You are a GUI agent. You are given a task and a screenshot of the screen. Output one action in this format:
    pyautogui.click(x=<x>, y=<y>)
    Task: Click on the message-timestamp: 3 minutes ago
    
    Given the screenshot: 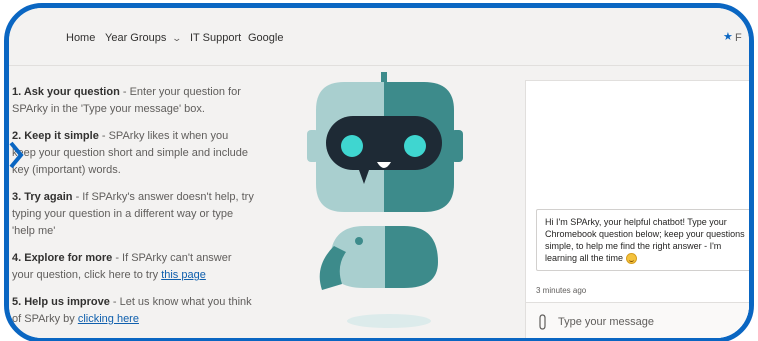 What is the action you would take?
    pyautogui.click(x=561, y=290)
    